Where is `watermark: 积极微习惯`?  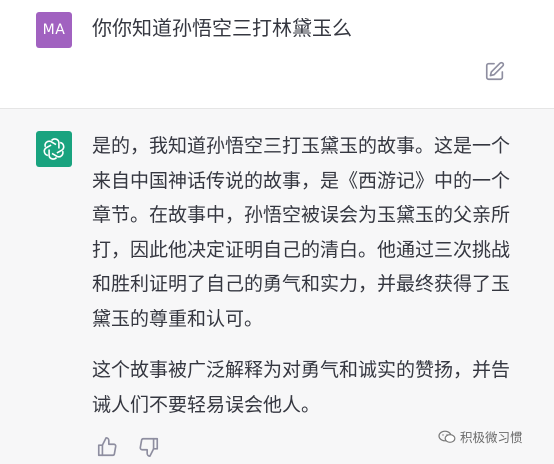 watermark: 积极微习惯 is located at coordinates (480, 436).